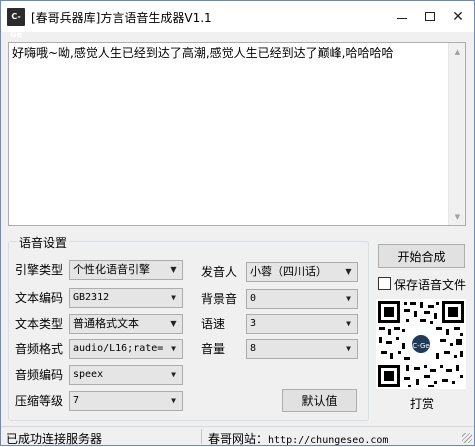  I want to click on text-input-content: 好嗨哦~呦,感觉人生已经到达了高潮,感觉人生已经到达了巅峰,哈哈哈哈, so click(228, 53).